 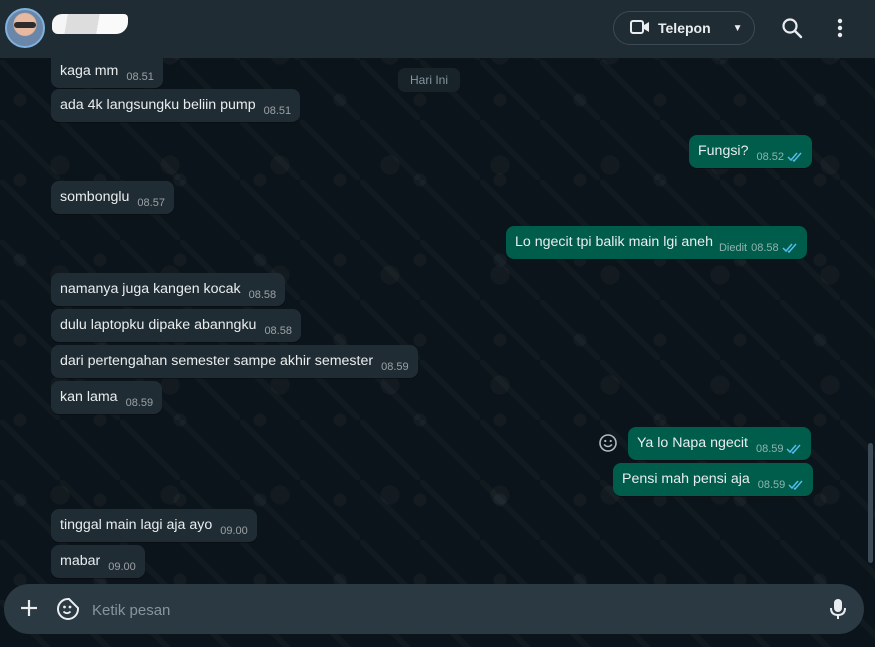 What do you see at coordinates (792, 28) in the screenshot?
I see `search-icon` at bounding box center [792, 28].